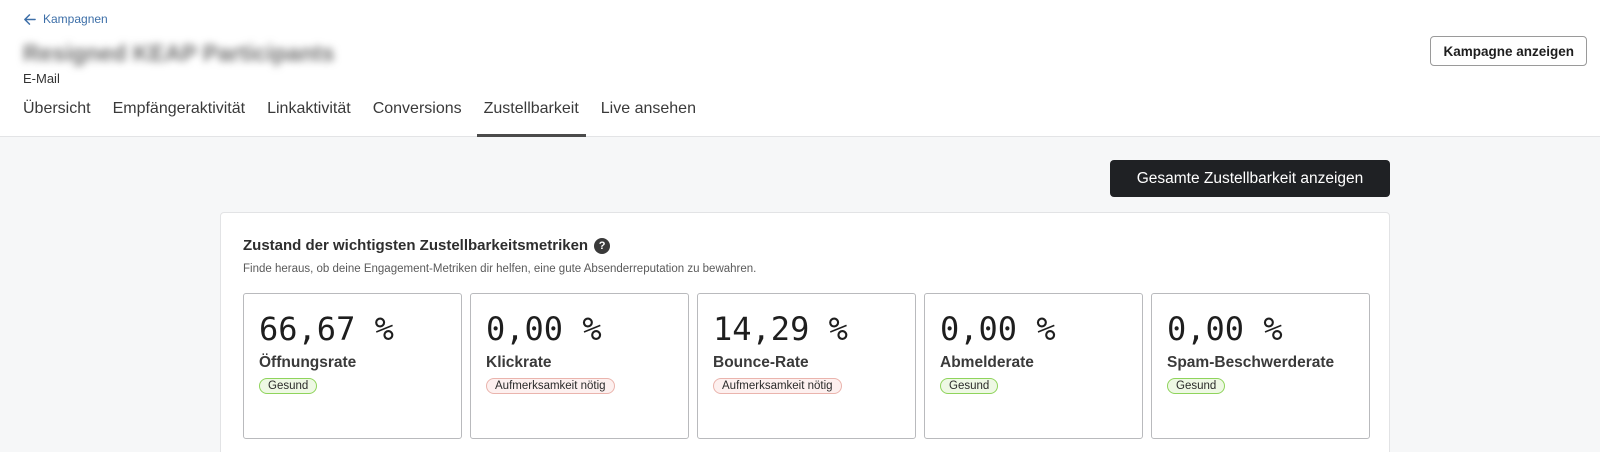 This screenshot has height=452, width=1600. What do you see at coordinates (326, 329) in the screenshot?
I see `metric-value: 66,67 %` at bounding box center [326, 329].